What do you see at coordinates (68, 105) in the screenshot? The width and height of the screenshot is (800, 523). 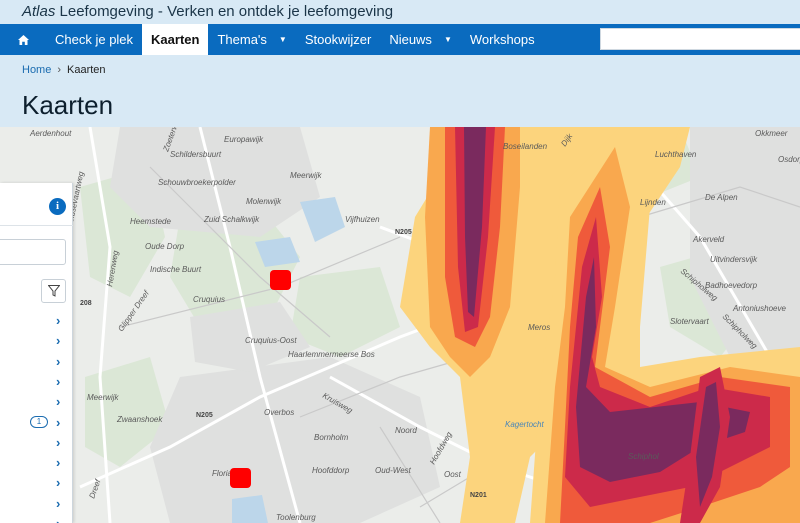 I see `page-title: Kaarten` at bounding box center [68, 105].